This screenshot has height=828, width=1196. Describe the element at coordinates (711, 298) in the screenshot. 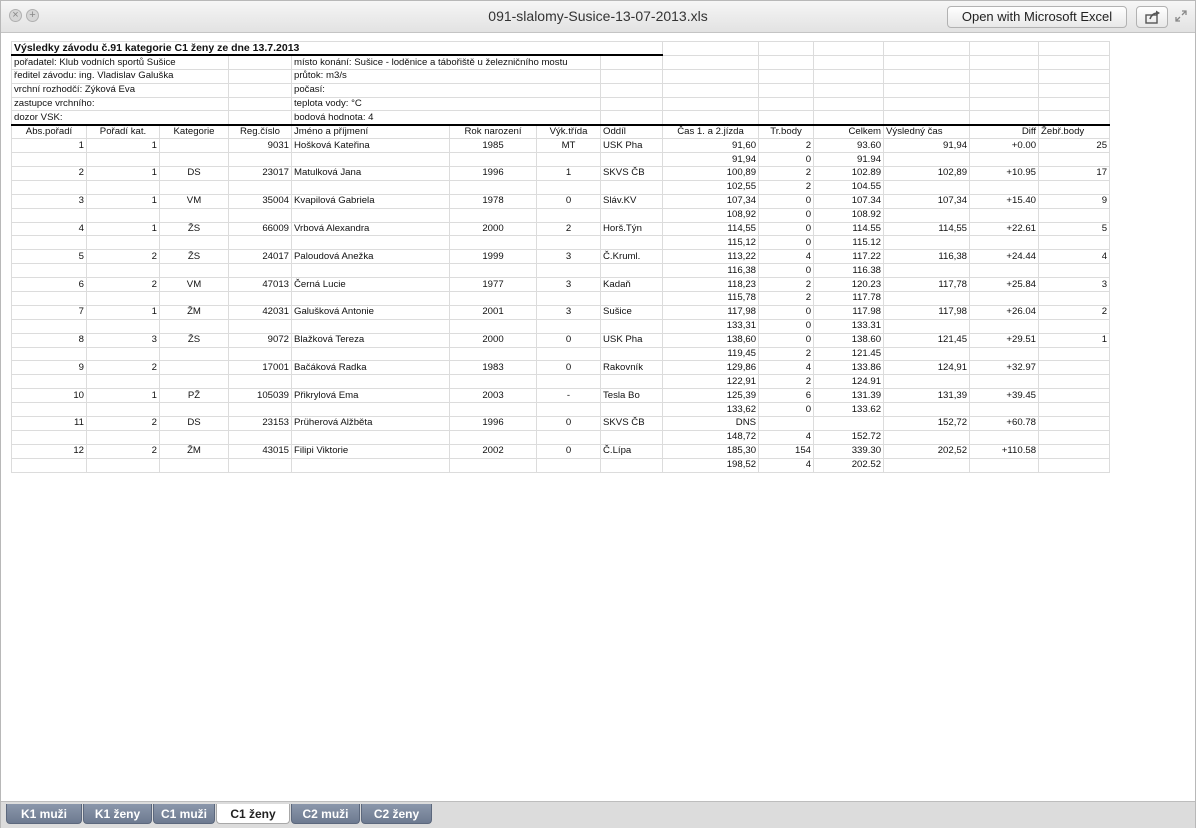

I see `table-cell: 115,78` at that location.